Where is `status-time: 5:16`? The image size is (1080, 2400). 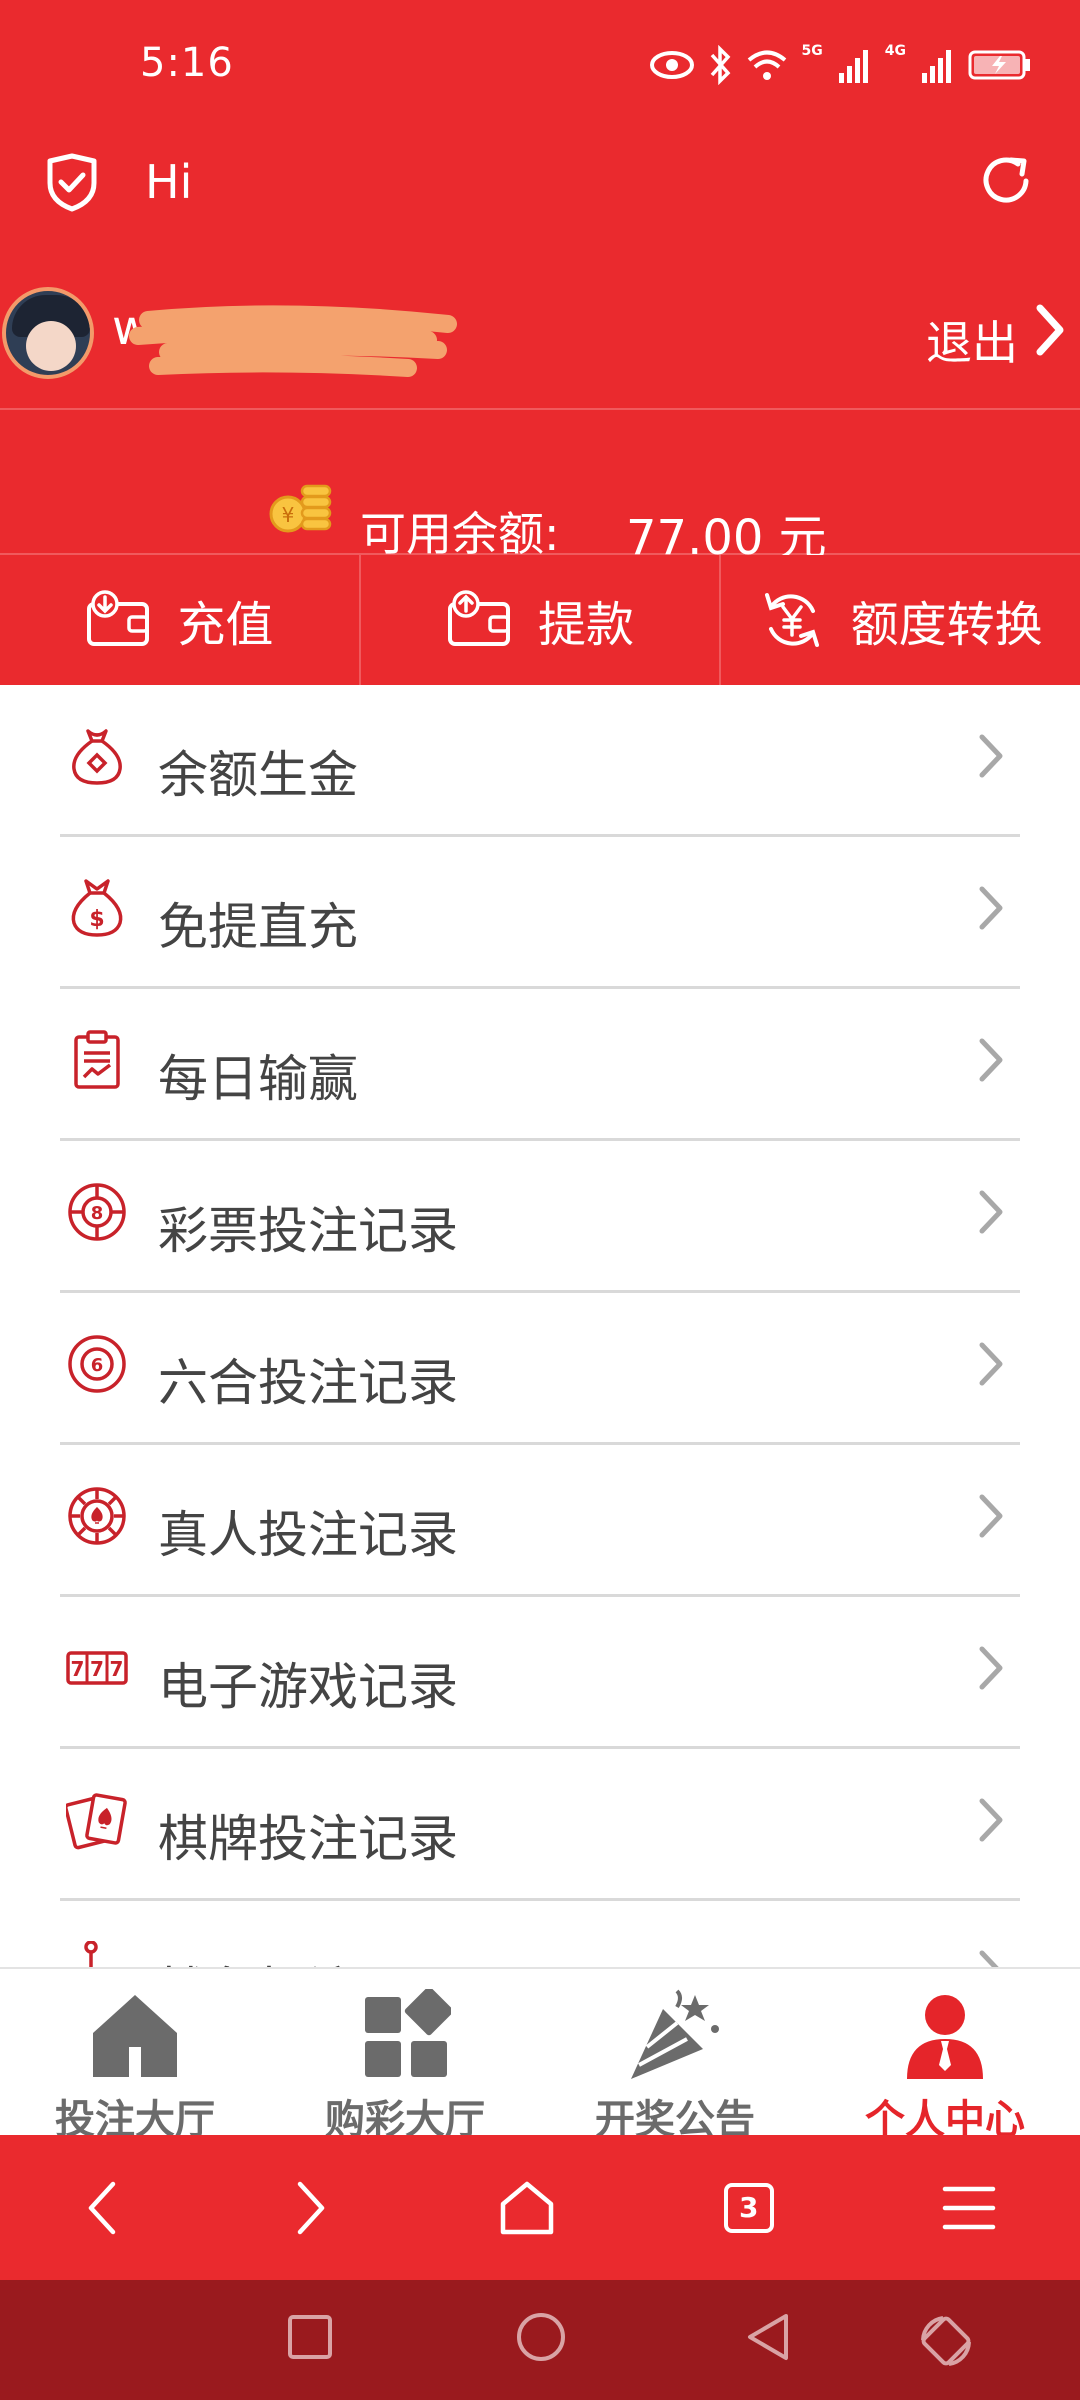 status-time: 5:16 is located at coordinates (187, 63).